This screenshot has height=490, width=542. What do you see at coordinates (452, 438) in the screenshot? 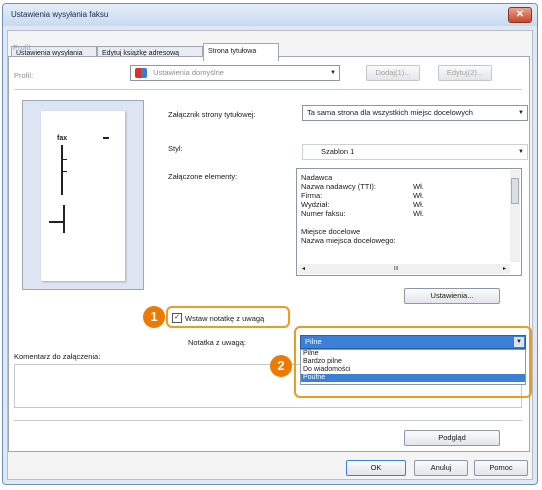
I see `preview-button: Podgląd` at bounding box center [452, 438].